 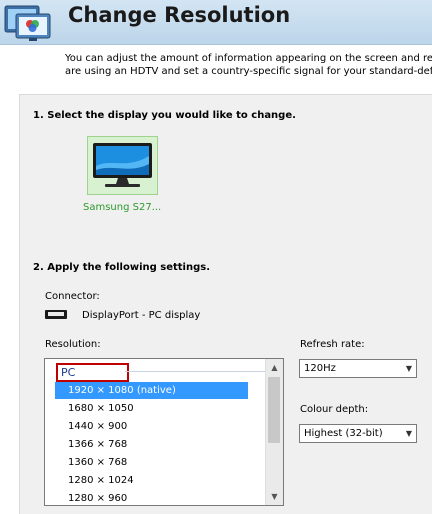 What do you see at coordinates (358, 368) in the screenshot?
I see `refresh-rate-select: 120Hz ▼` at bounding box center [358, 368].